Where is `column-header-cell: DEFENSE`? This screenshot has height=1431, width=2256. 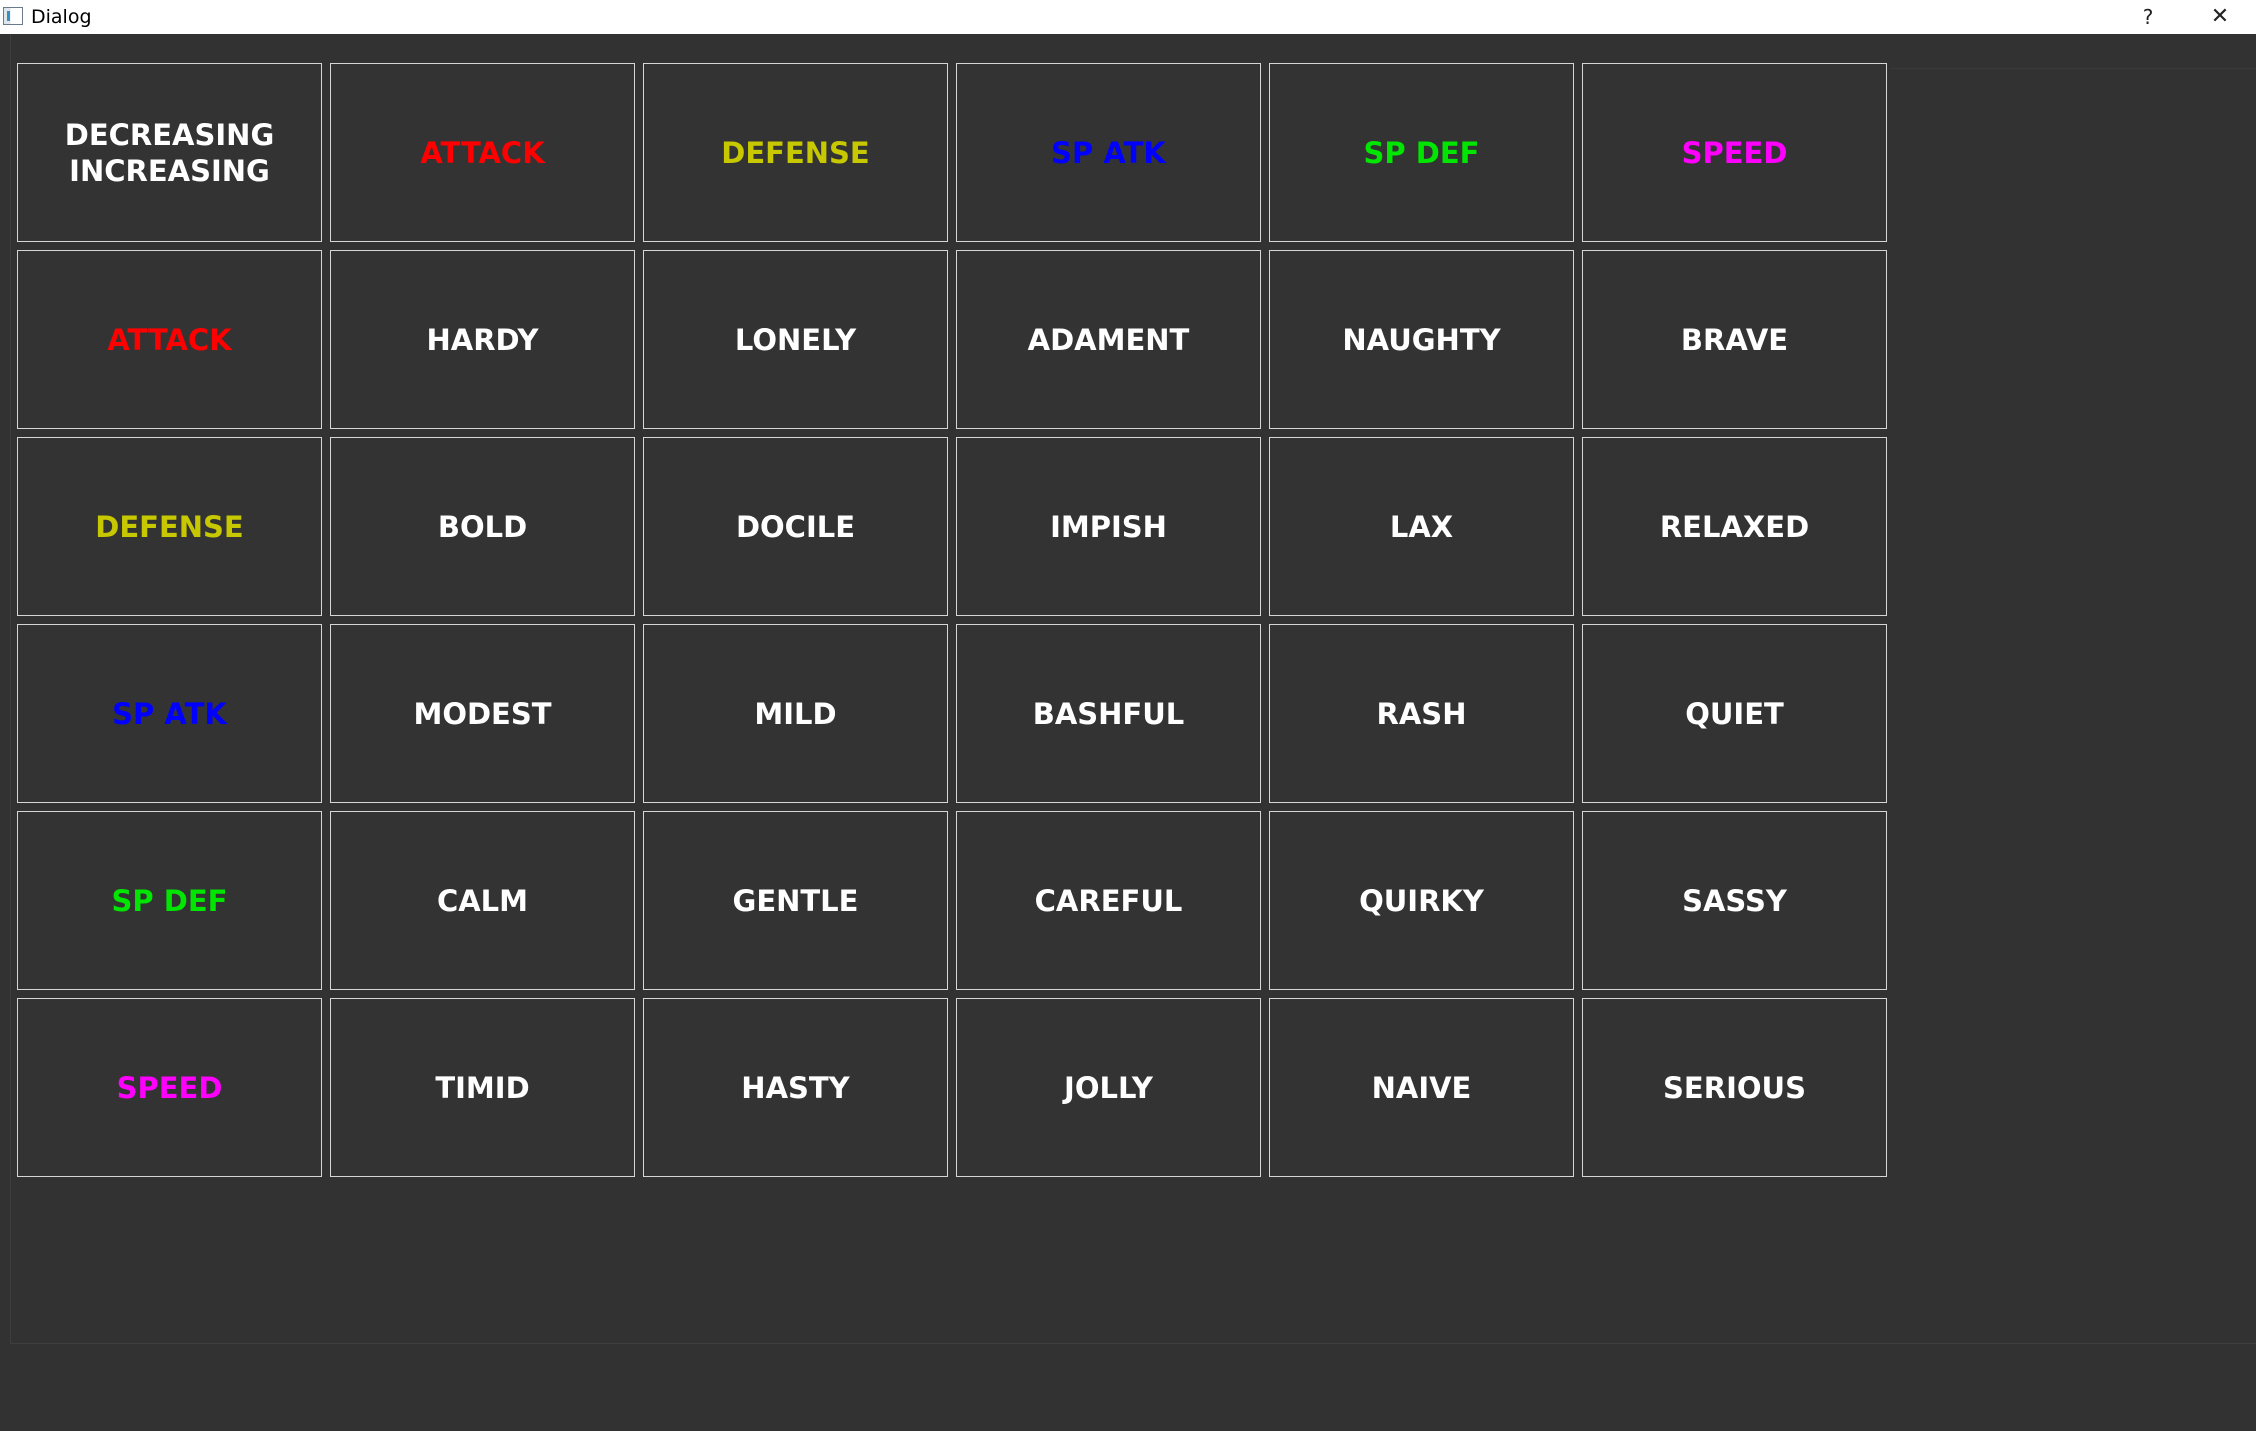
column-header-cell: DEFENSE is located at coordinates (795, 152).